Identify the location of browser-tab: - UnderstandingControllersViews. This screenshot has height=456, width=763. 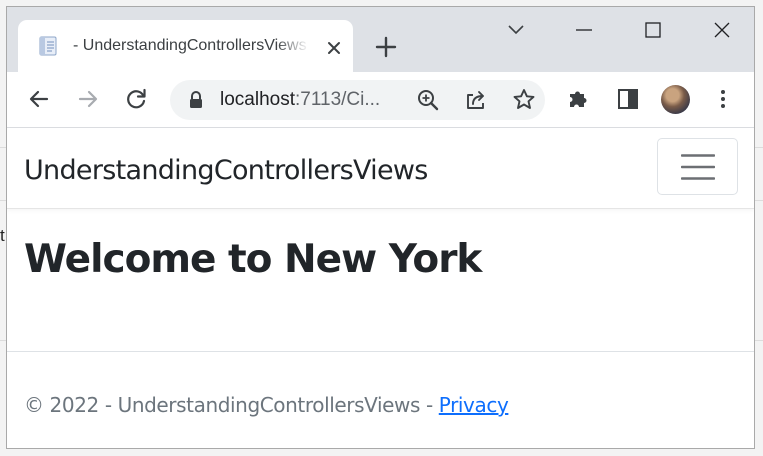
(185, 46).